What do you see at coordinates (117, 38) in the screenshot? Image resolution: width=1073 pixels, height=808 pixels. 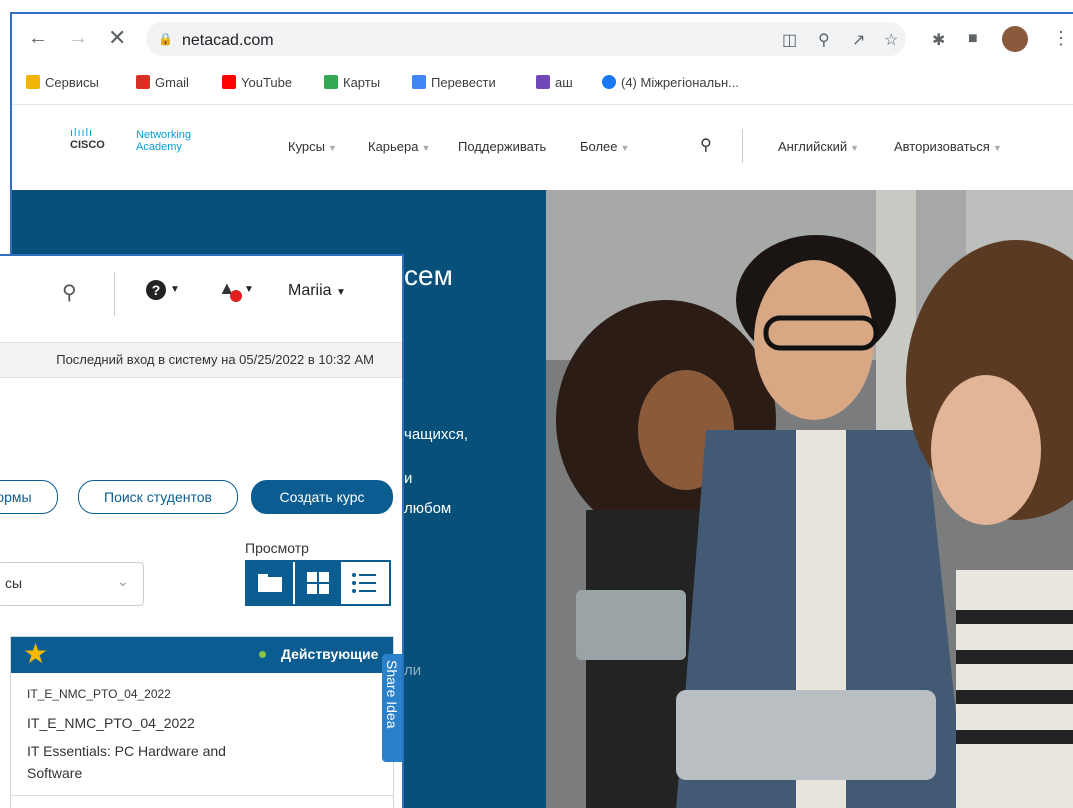 I see `close-icon: ✕` at bounding box center [117, 38].